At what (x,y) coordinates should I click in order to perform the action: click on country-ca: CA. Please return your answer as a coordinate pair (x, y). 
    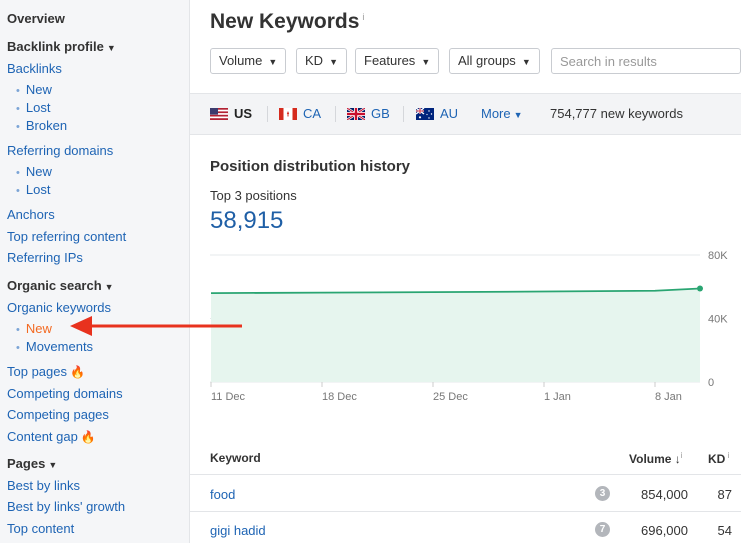
    Looking at the image, I should click on (300, 113).